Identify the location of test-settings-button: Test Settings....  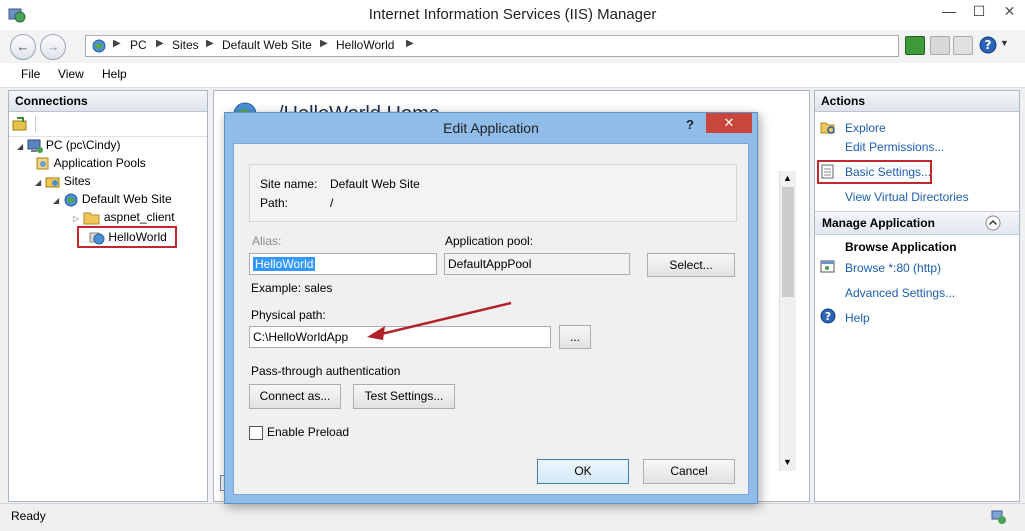
(404, 396).